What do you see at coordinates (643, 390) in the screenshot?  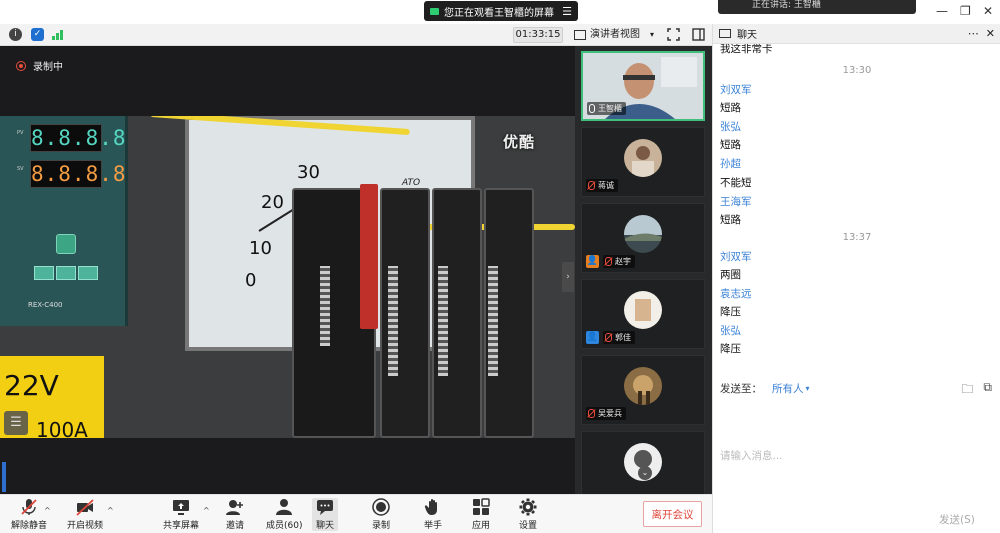 I see `participant-tile: 吴爱兵` at bounding box center [643, 390].